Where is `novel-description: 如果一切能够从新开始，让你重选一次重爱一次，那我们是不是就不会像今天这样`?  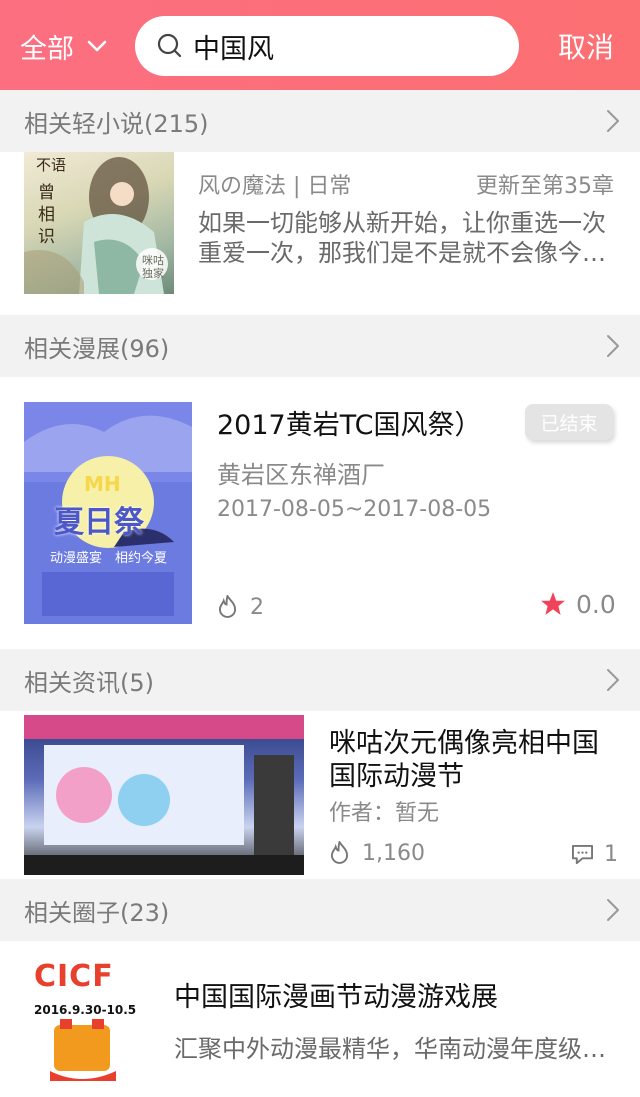 novel-description: 如果一切能够从新开始，让你重选一次重爱一次，那我们是不是就不会像今天这样 is located at coordinates (402, 238).